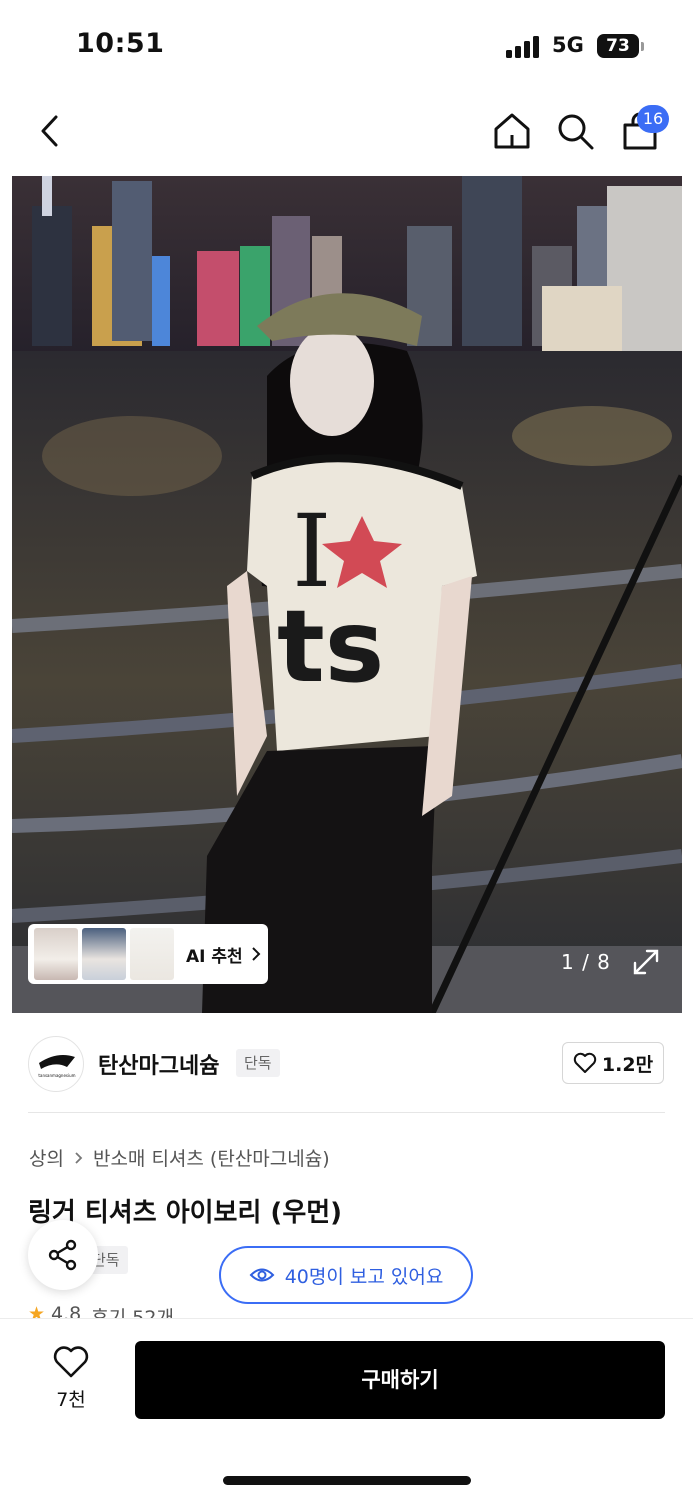 The image size is (693, 1500). I want to click on home-button, so click(512, 131).